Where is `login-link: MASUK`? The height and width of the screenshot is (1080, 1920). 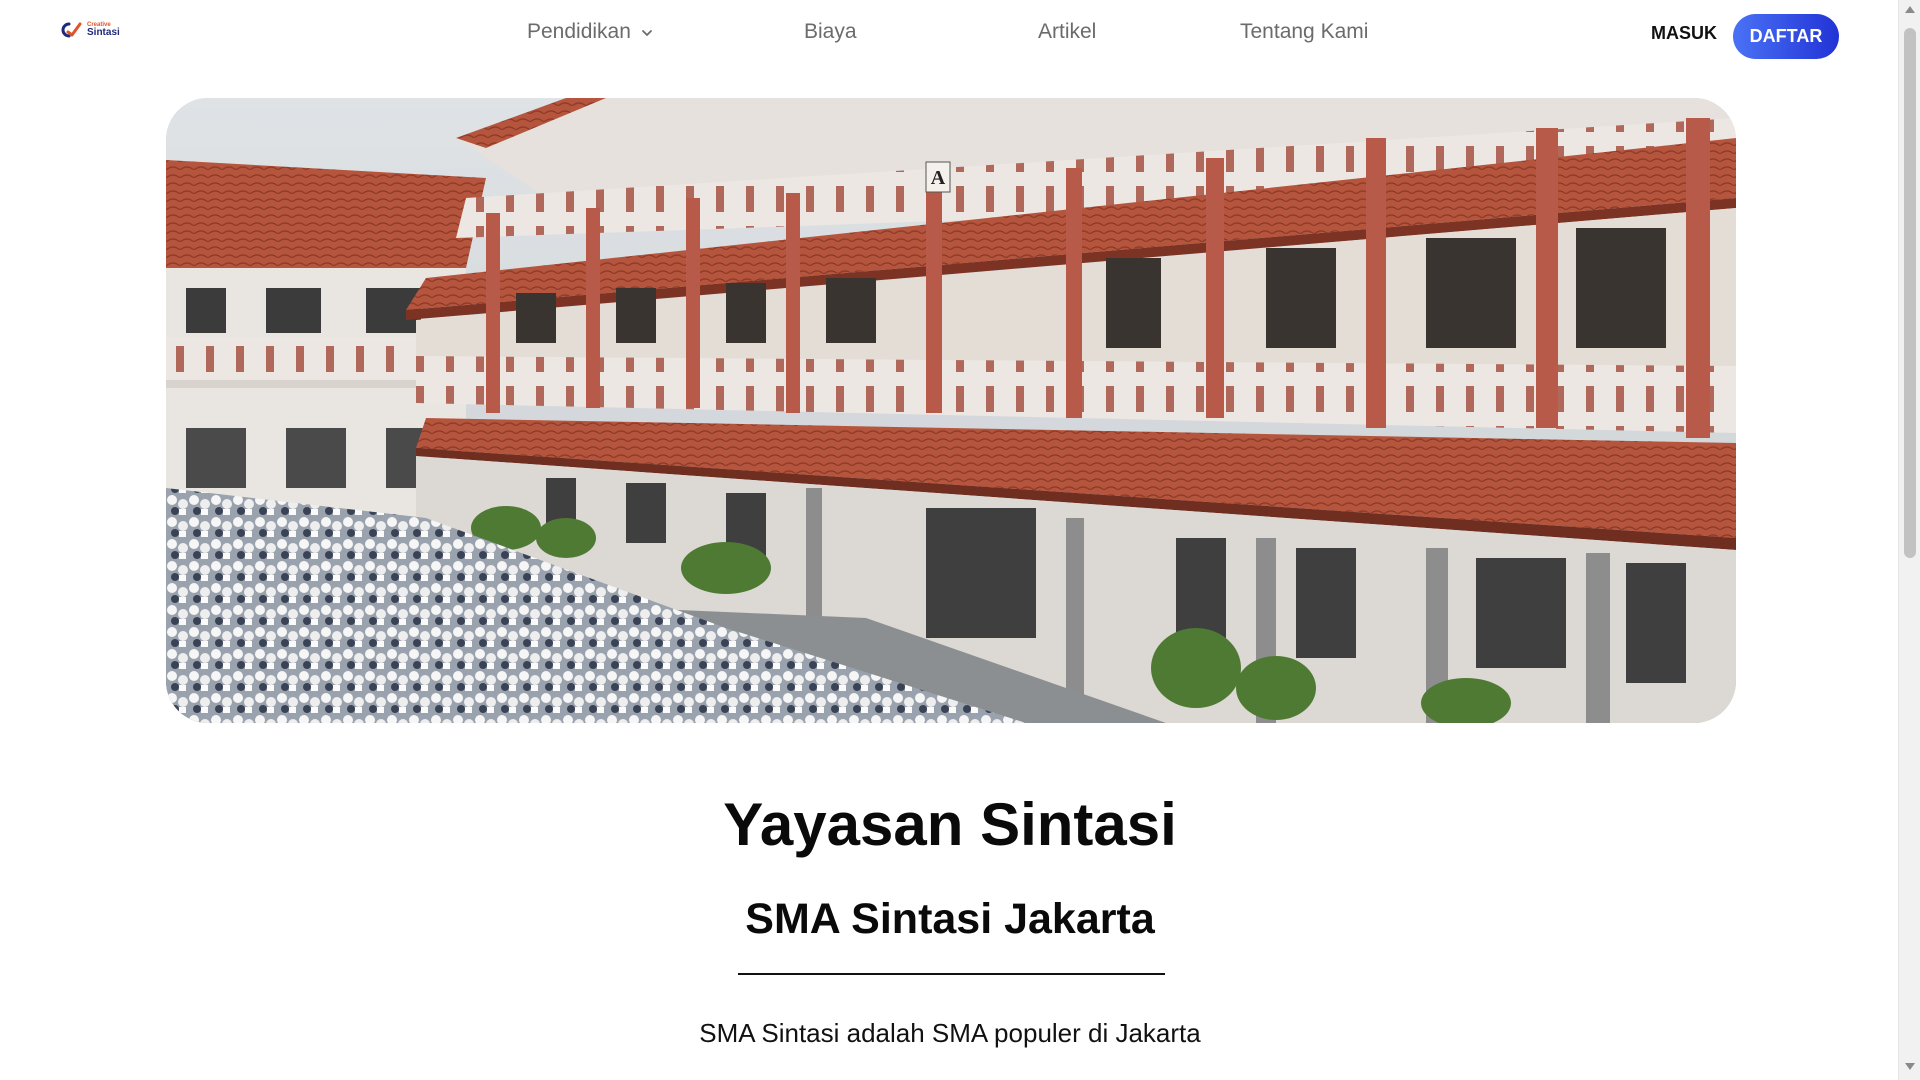 login-link: MASUK is located at coordinates (1684, 33).